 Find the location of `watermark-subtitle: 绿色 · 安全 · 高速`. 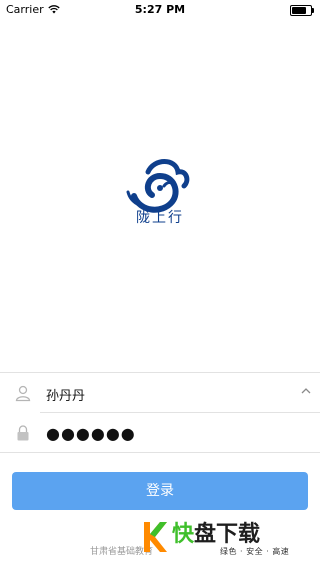

watermark-subtitle: 绿色 · 安全 · 高速 is located at coordinates (255, 551).